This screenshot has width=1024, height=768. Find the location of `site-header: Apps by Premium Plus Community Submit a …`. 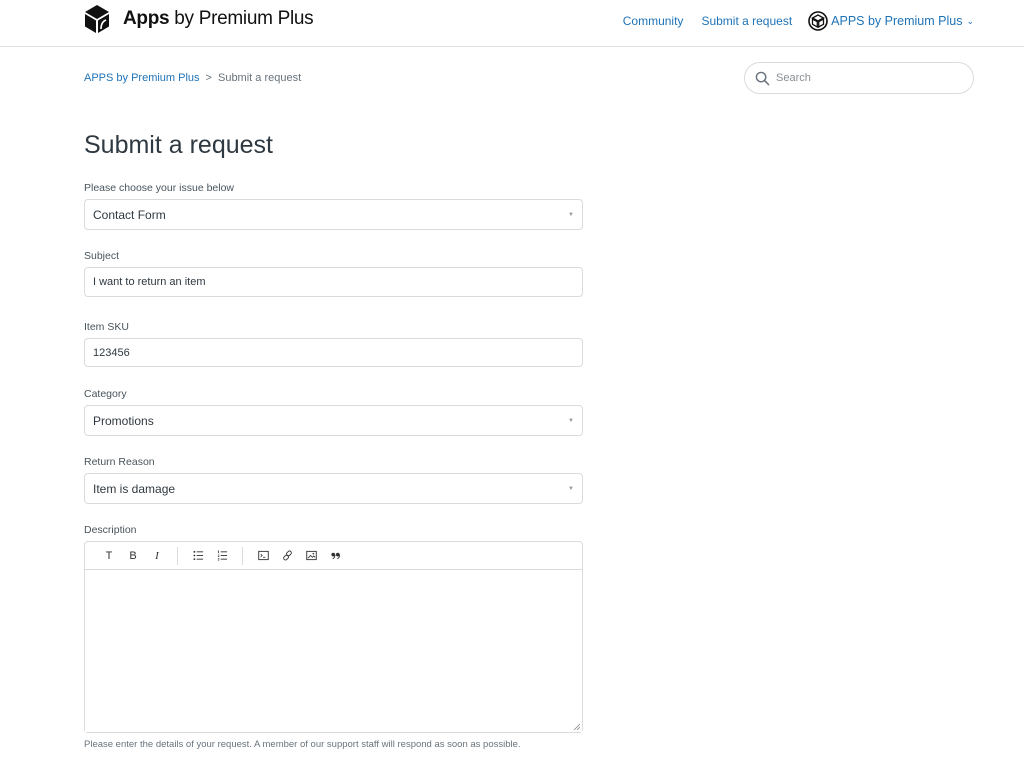

site-header: Apps by Premium Plus Community Submit a … is located at coordinates (512, 23).